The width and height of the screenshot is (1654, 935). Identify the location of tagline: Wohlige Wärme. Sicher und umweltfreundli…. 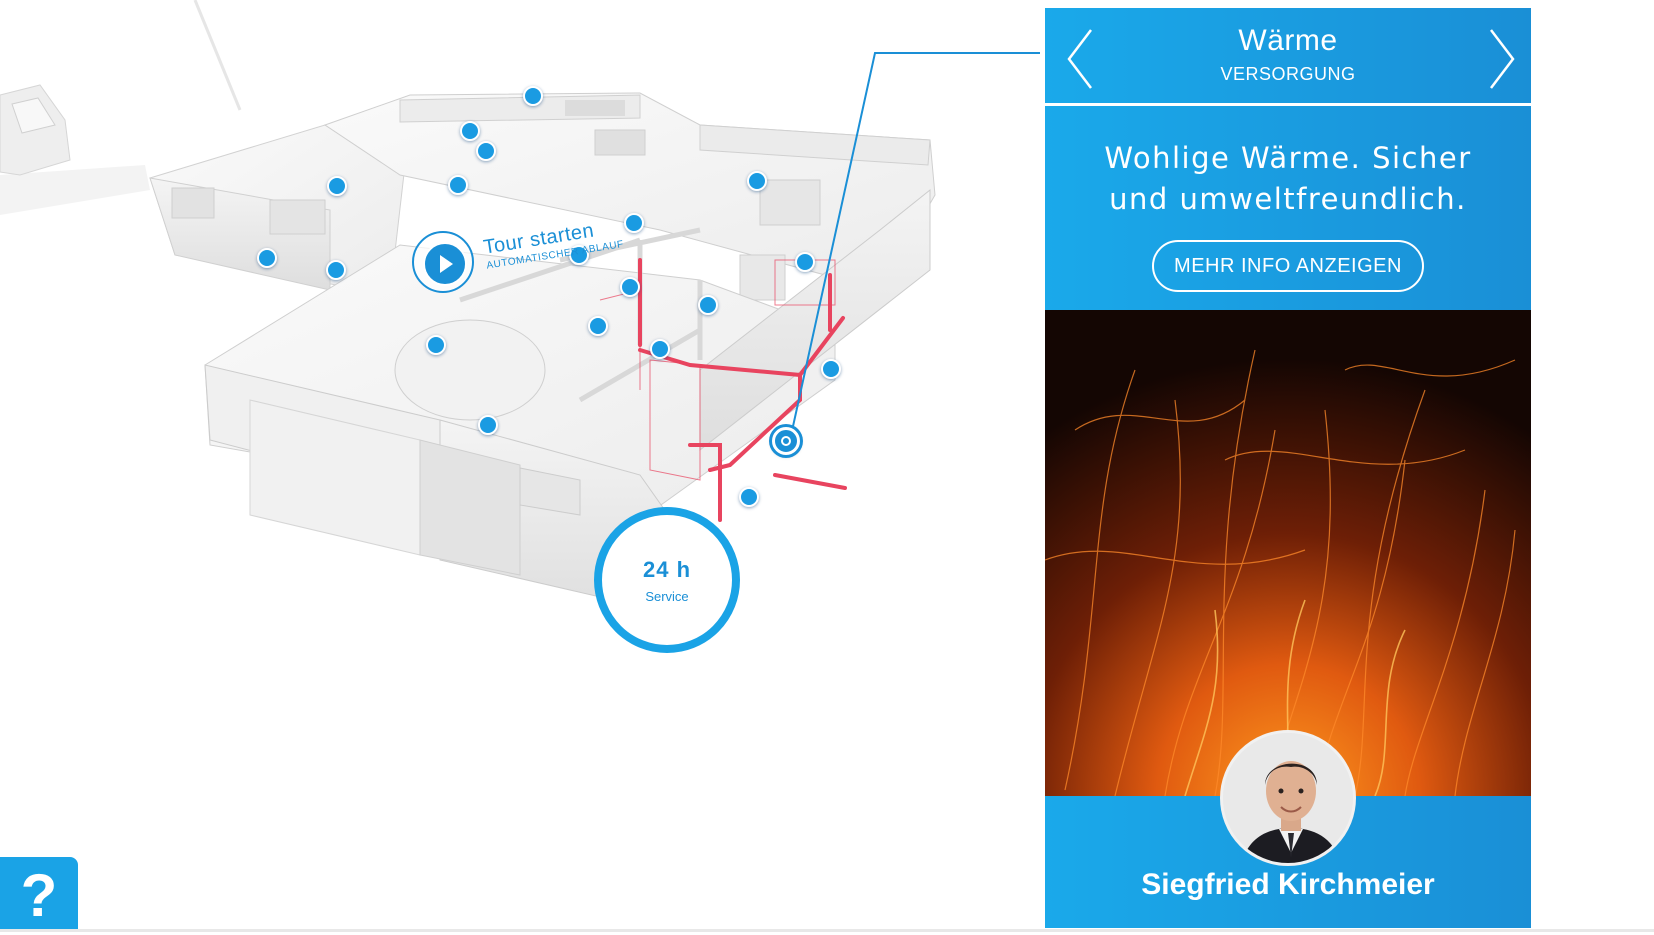
(1288, 179).